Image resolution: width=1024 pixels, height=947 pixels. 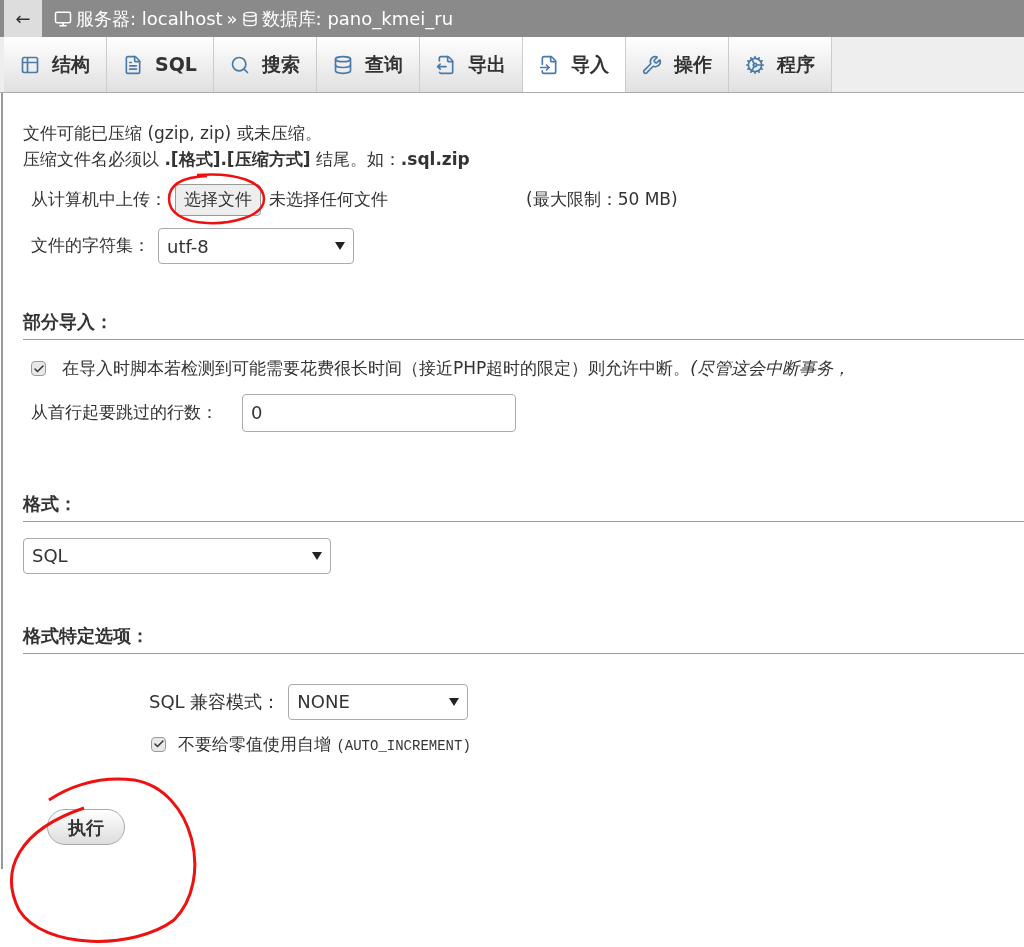 I want to click on skip-rows-label: 从首行起要跳过的行数：, so click(x=124, y=412).